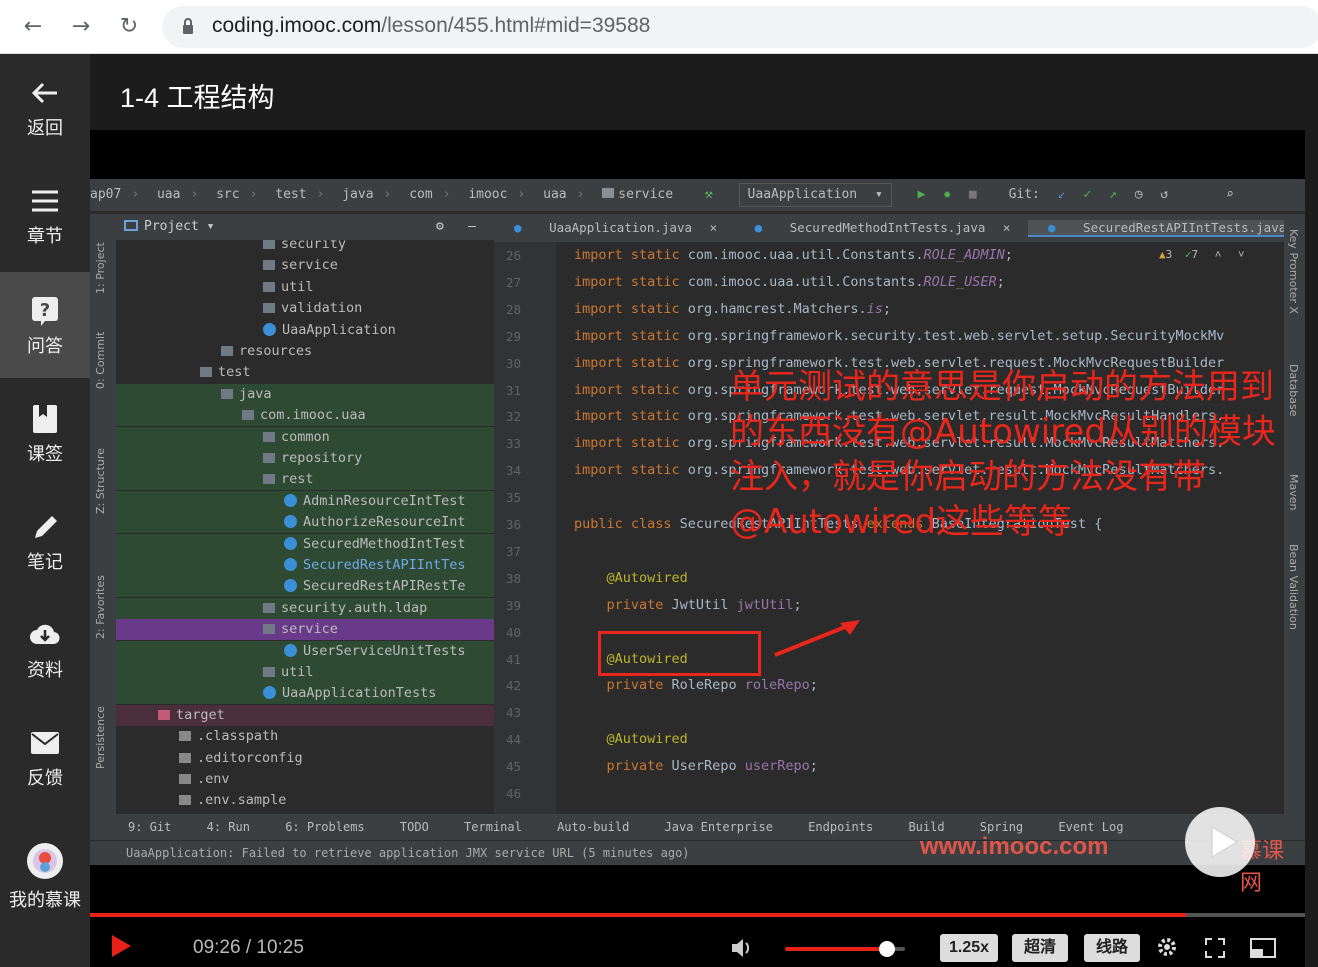  Describe the element at coordinates (291, 194) in the screenshot. I see `breadcrumb-item: test` at that location.